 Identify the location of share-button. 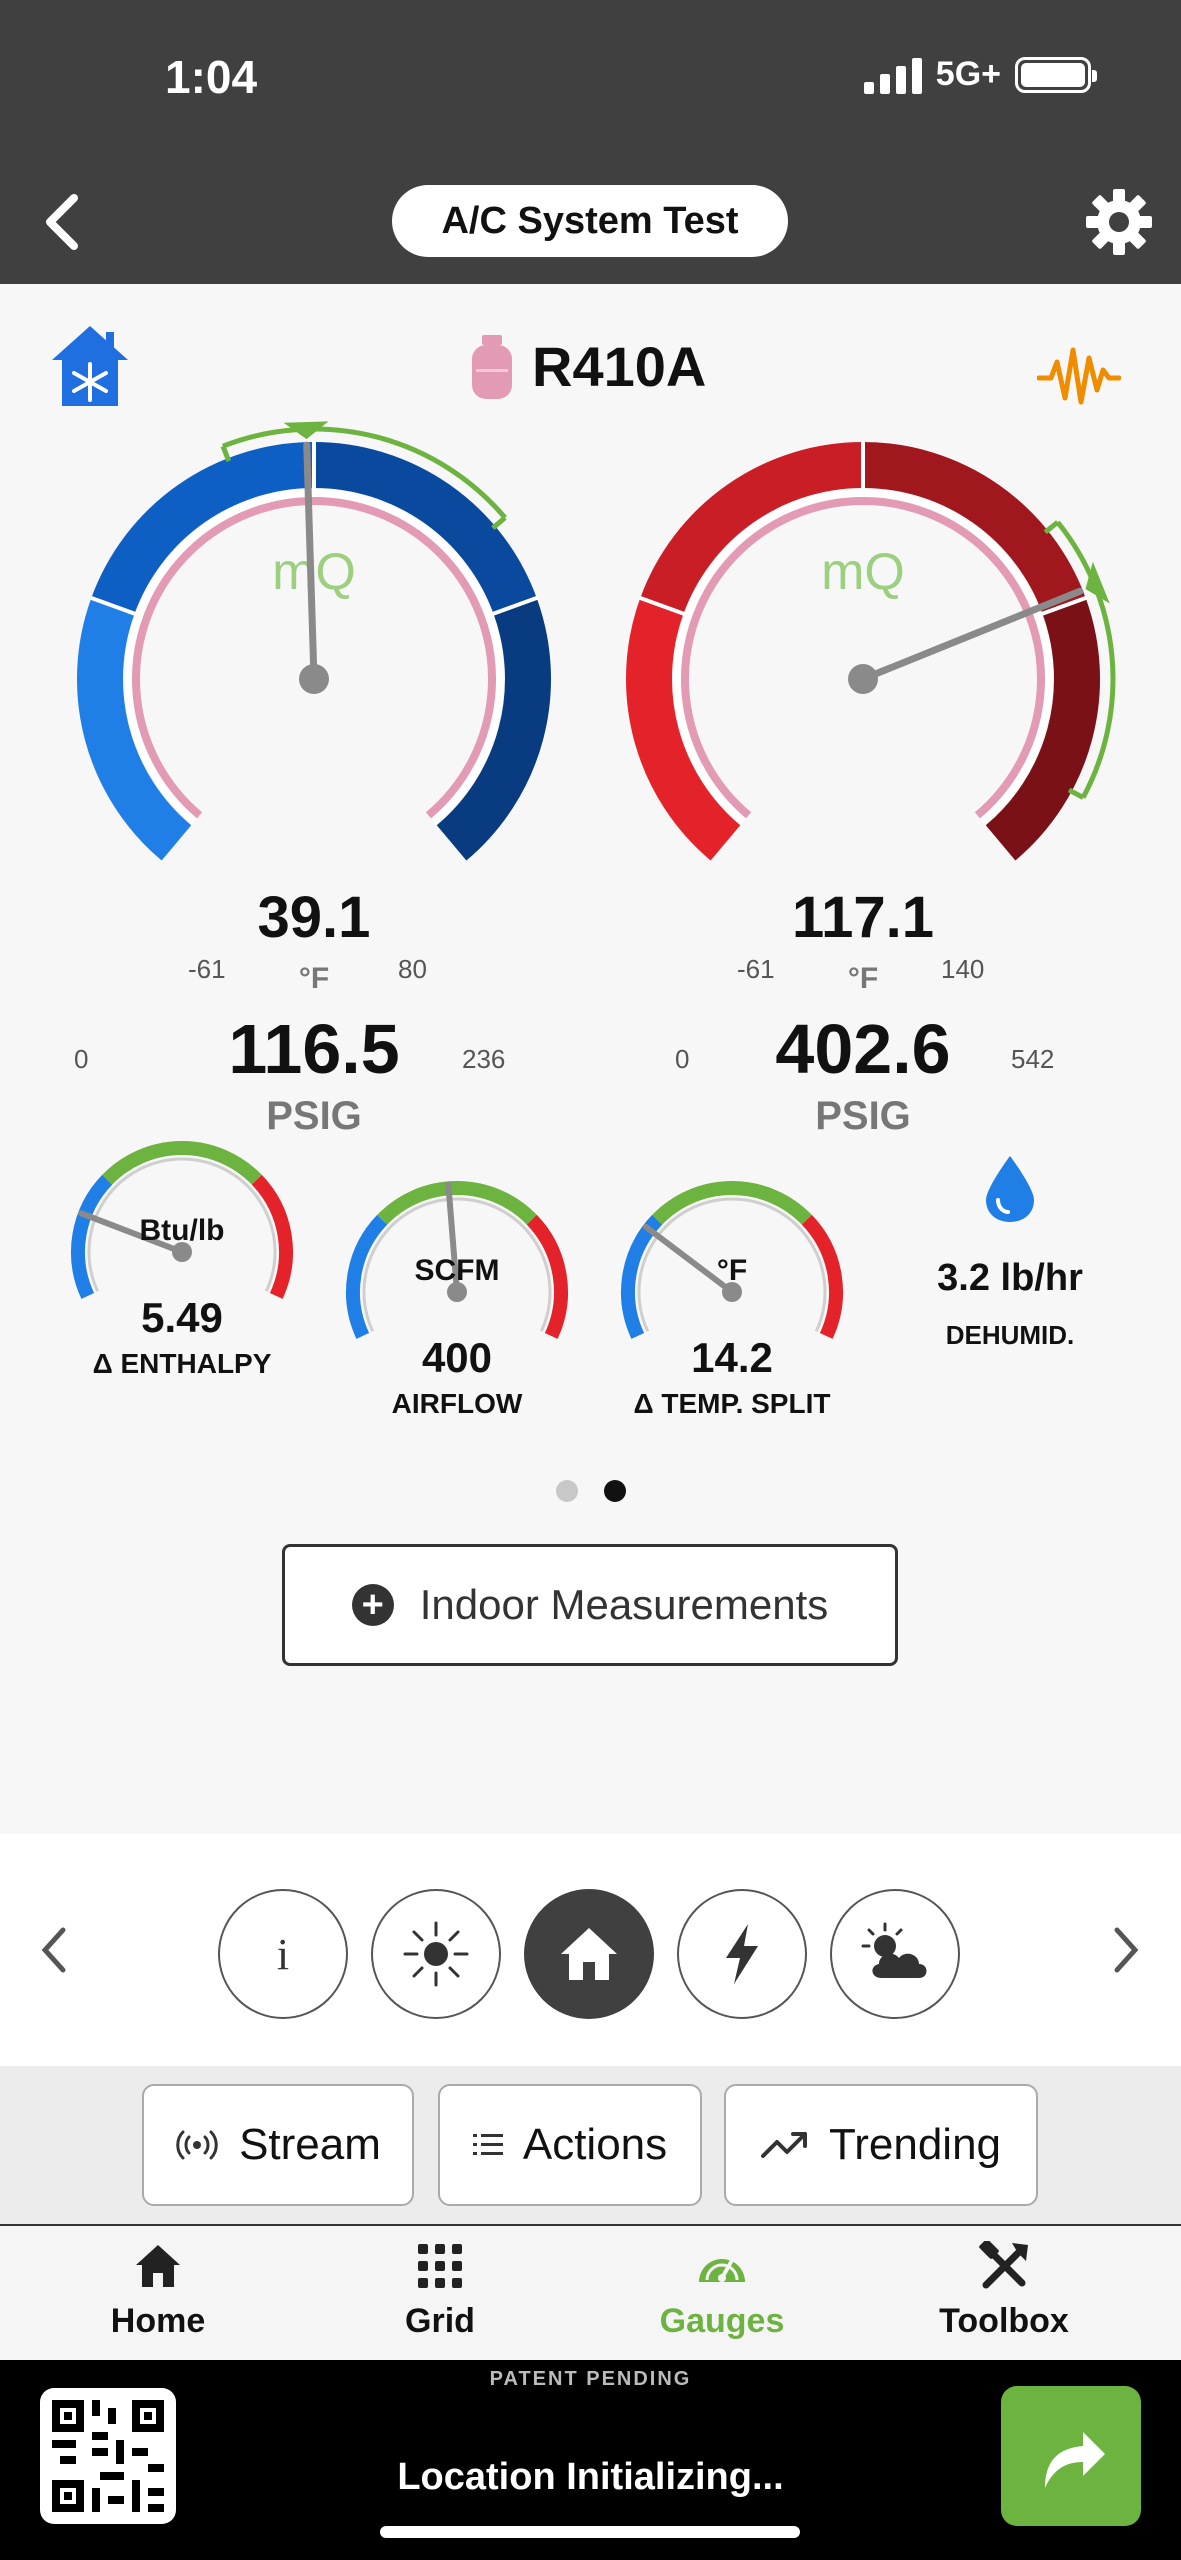
(1071, 2456).